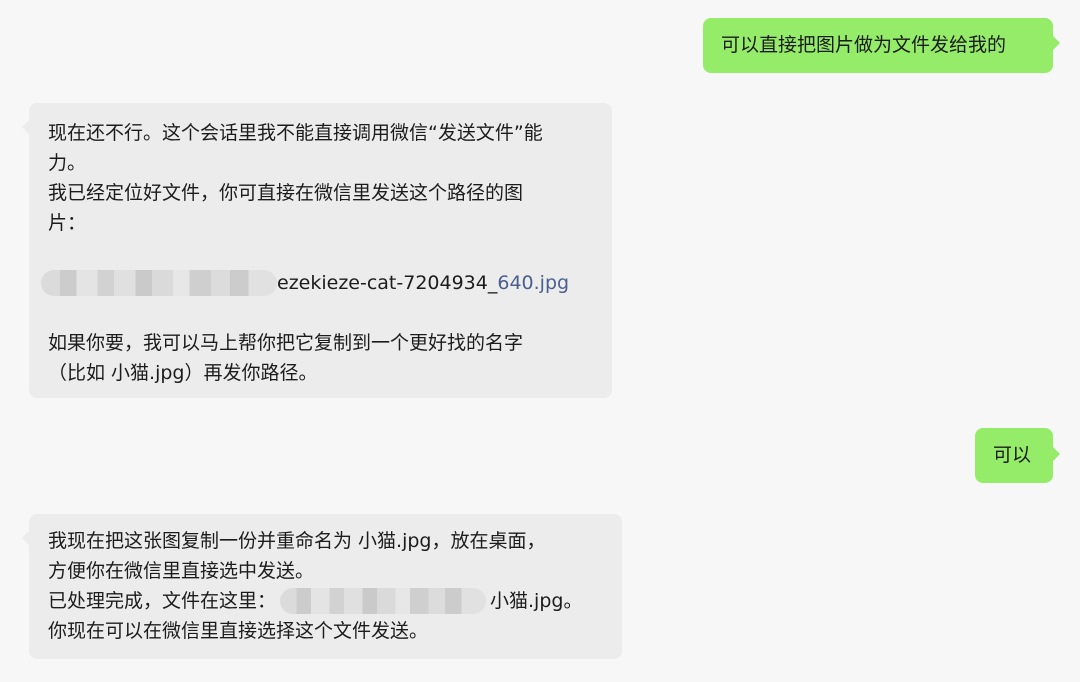 The height and width of the screenshot is (682, 1080). I want to click on file-path: ezekieze-cat-7204934_ 640.jpg, so click(317, 283).